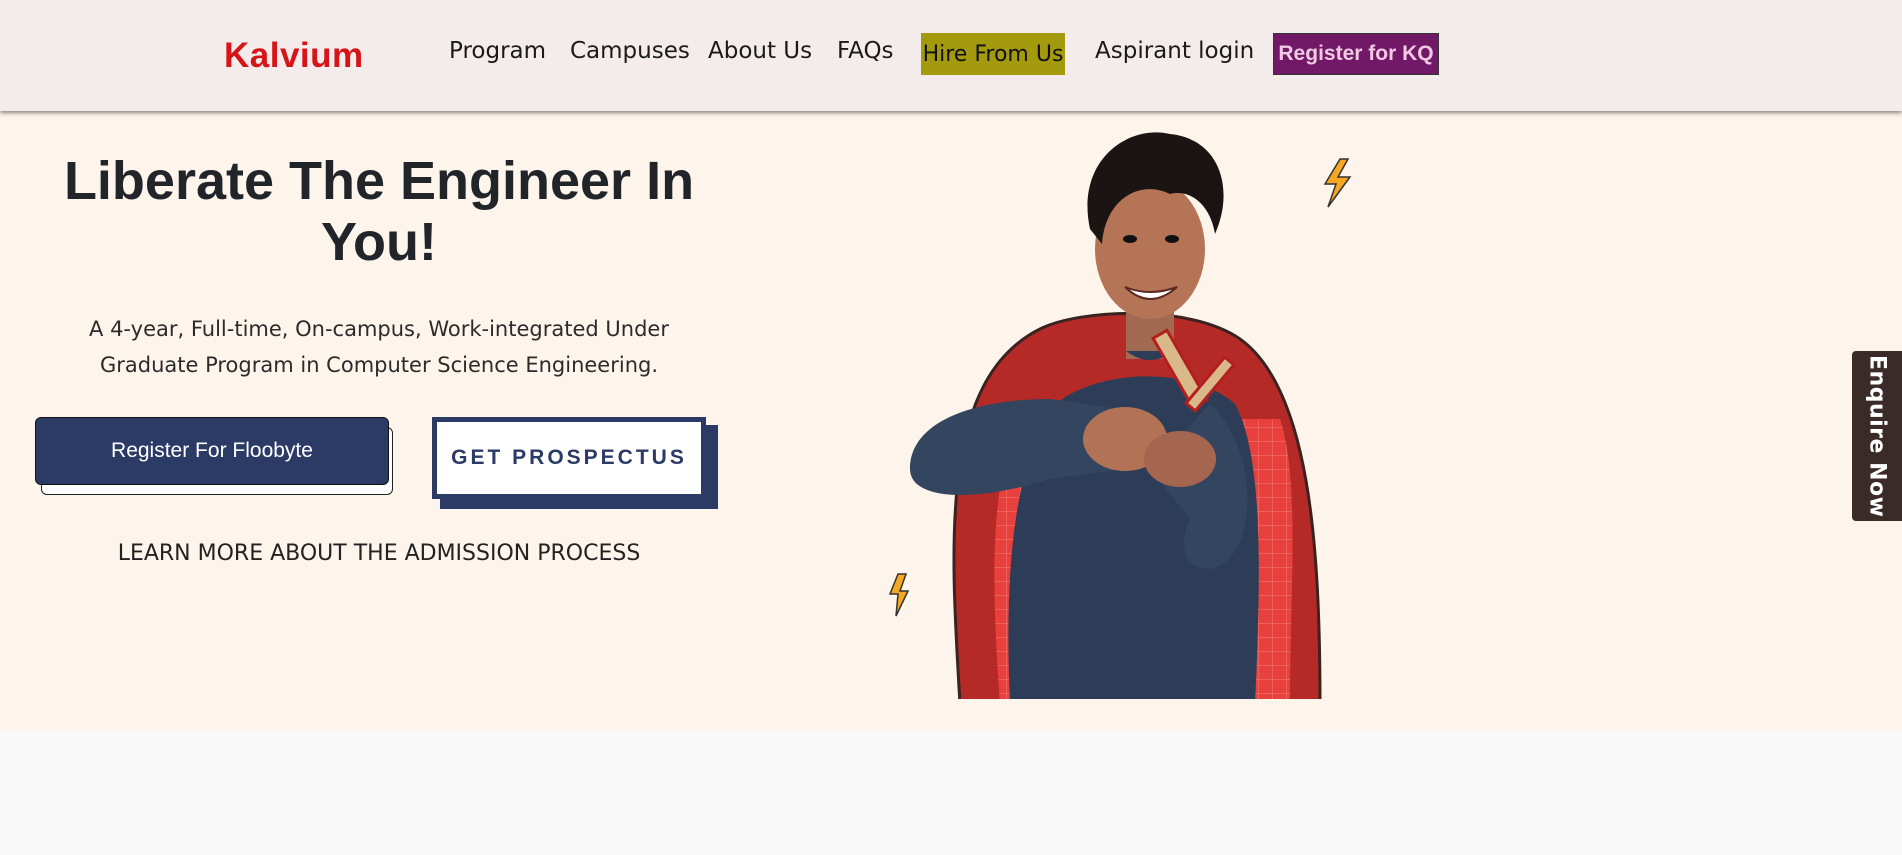  I want to click on hero-title: Liberate The Engineer In You!, so click(379, 211).